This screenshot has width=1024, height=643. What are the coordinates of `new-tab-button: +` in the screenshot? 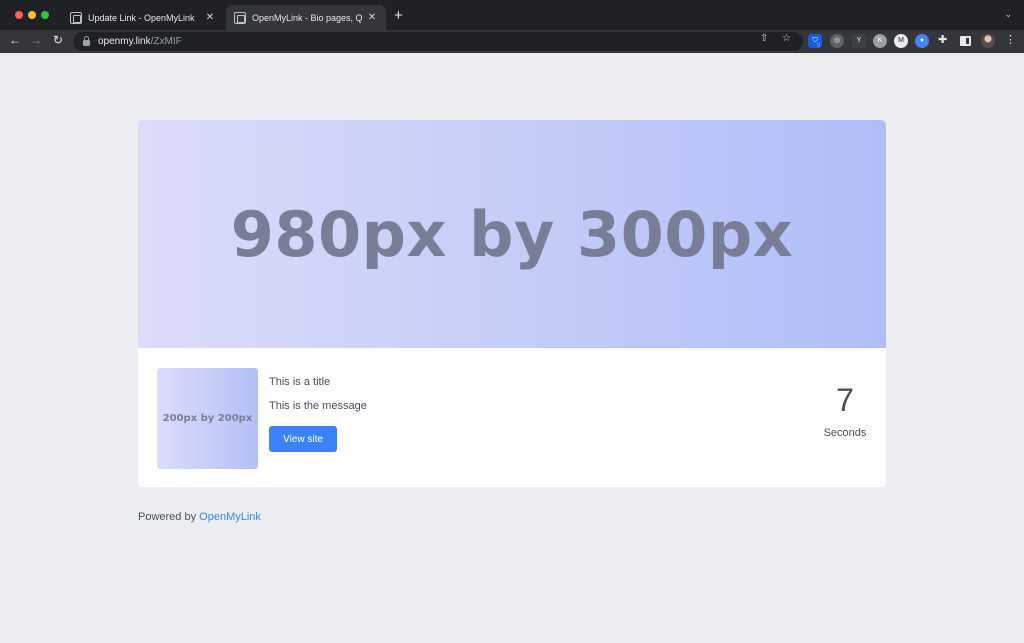 It's located at (398, 15).